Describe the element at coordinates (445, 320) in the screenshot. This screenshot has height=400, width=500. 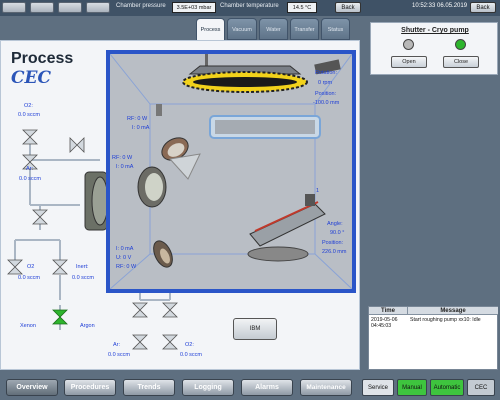
I see `log-row-message: Start roughing pump xx10: Idle` at that location.